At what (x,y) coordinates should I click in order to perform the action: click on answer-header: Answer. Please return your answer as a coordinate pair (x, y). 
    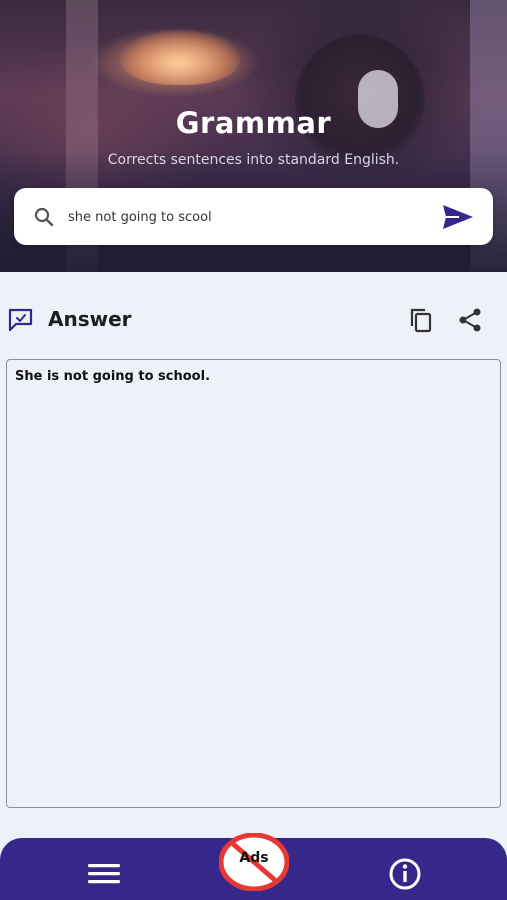
    Looking at the image, I should click on (253, 320).